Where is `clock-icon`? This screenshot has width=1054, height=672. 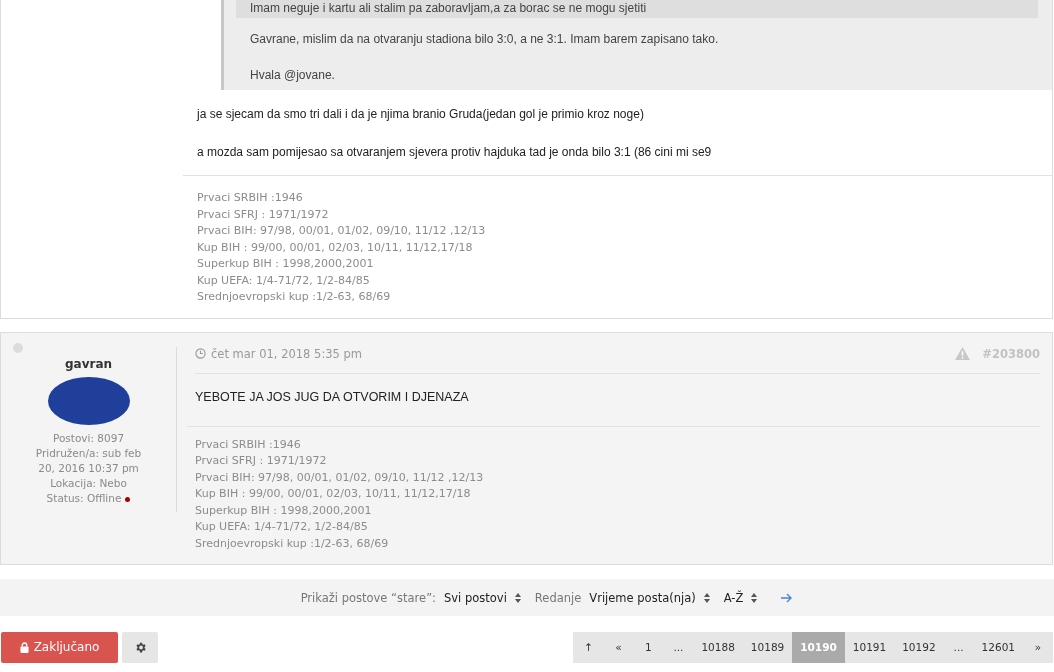
clock-icon is located at coordinates (200, 353).